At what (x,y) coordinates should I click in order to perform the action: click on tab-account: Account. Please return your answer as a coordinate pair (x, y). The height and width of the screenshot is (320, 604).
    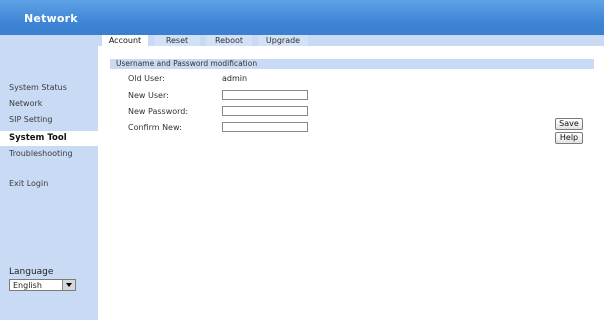
    Looking at the image, I should click on (125, 40).